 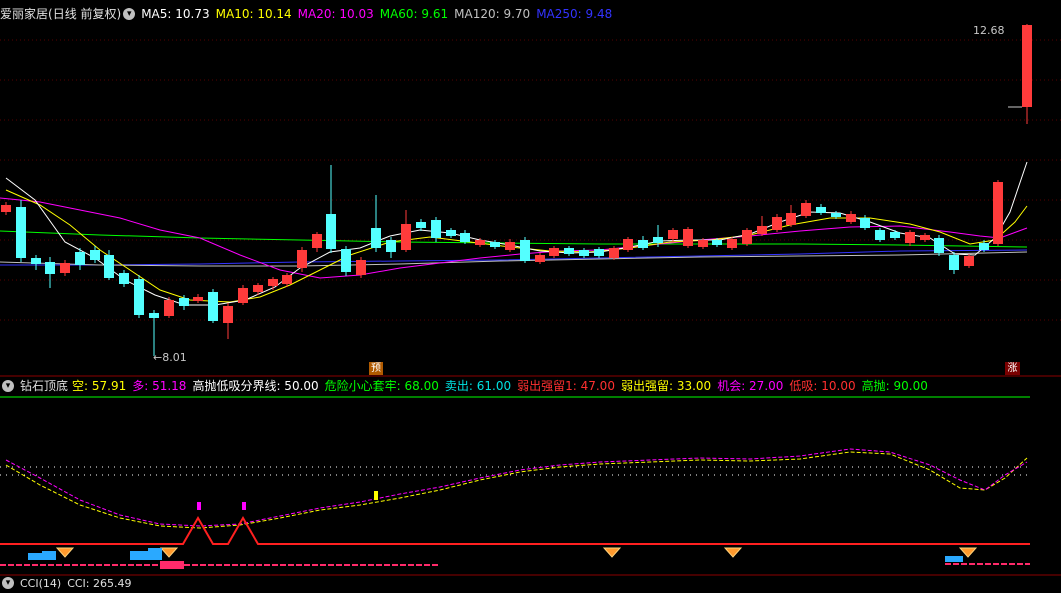 What do you see at coordinates (516, 487) in the screenshot?
I see `long-line` at bounding box center [516, 487].